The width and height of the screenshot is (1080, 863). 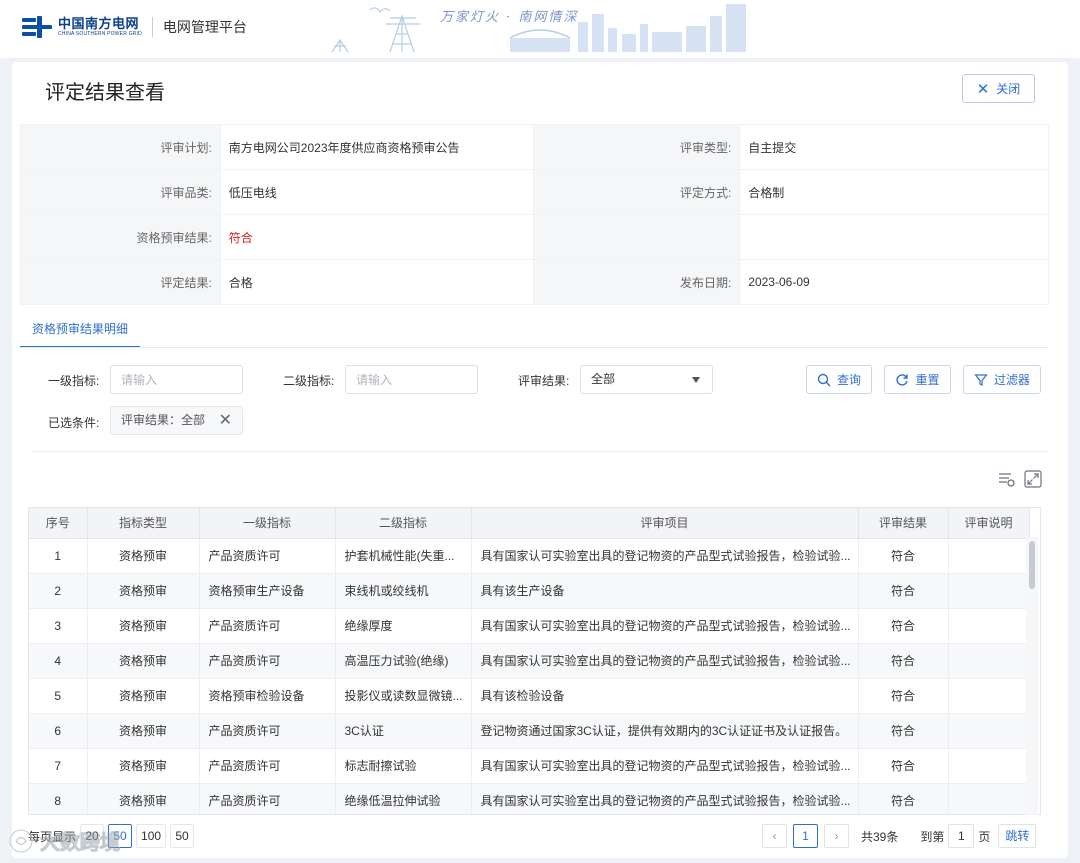 I want to click on reset-button: 重置, so click(x=917, y=379).